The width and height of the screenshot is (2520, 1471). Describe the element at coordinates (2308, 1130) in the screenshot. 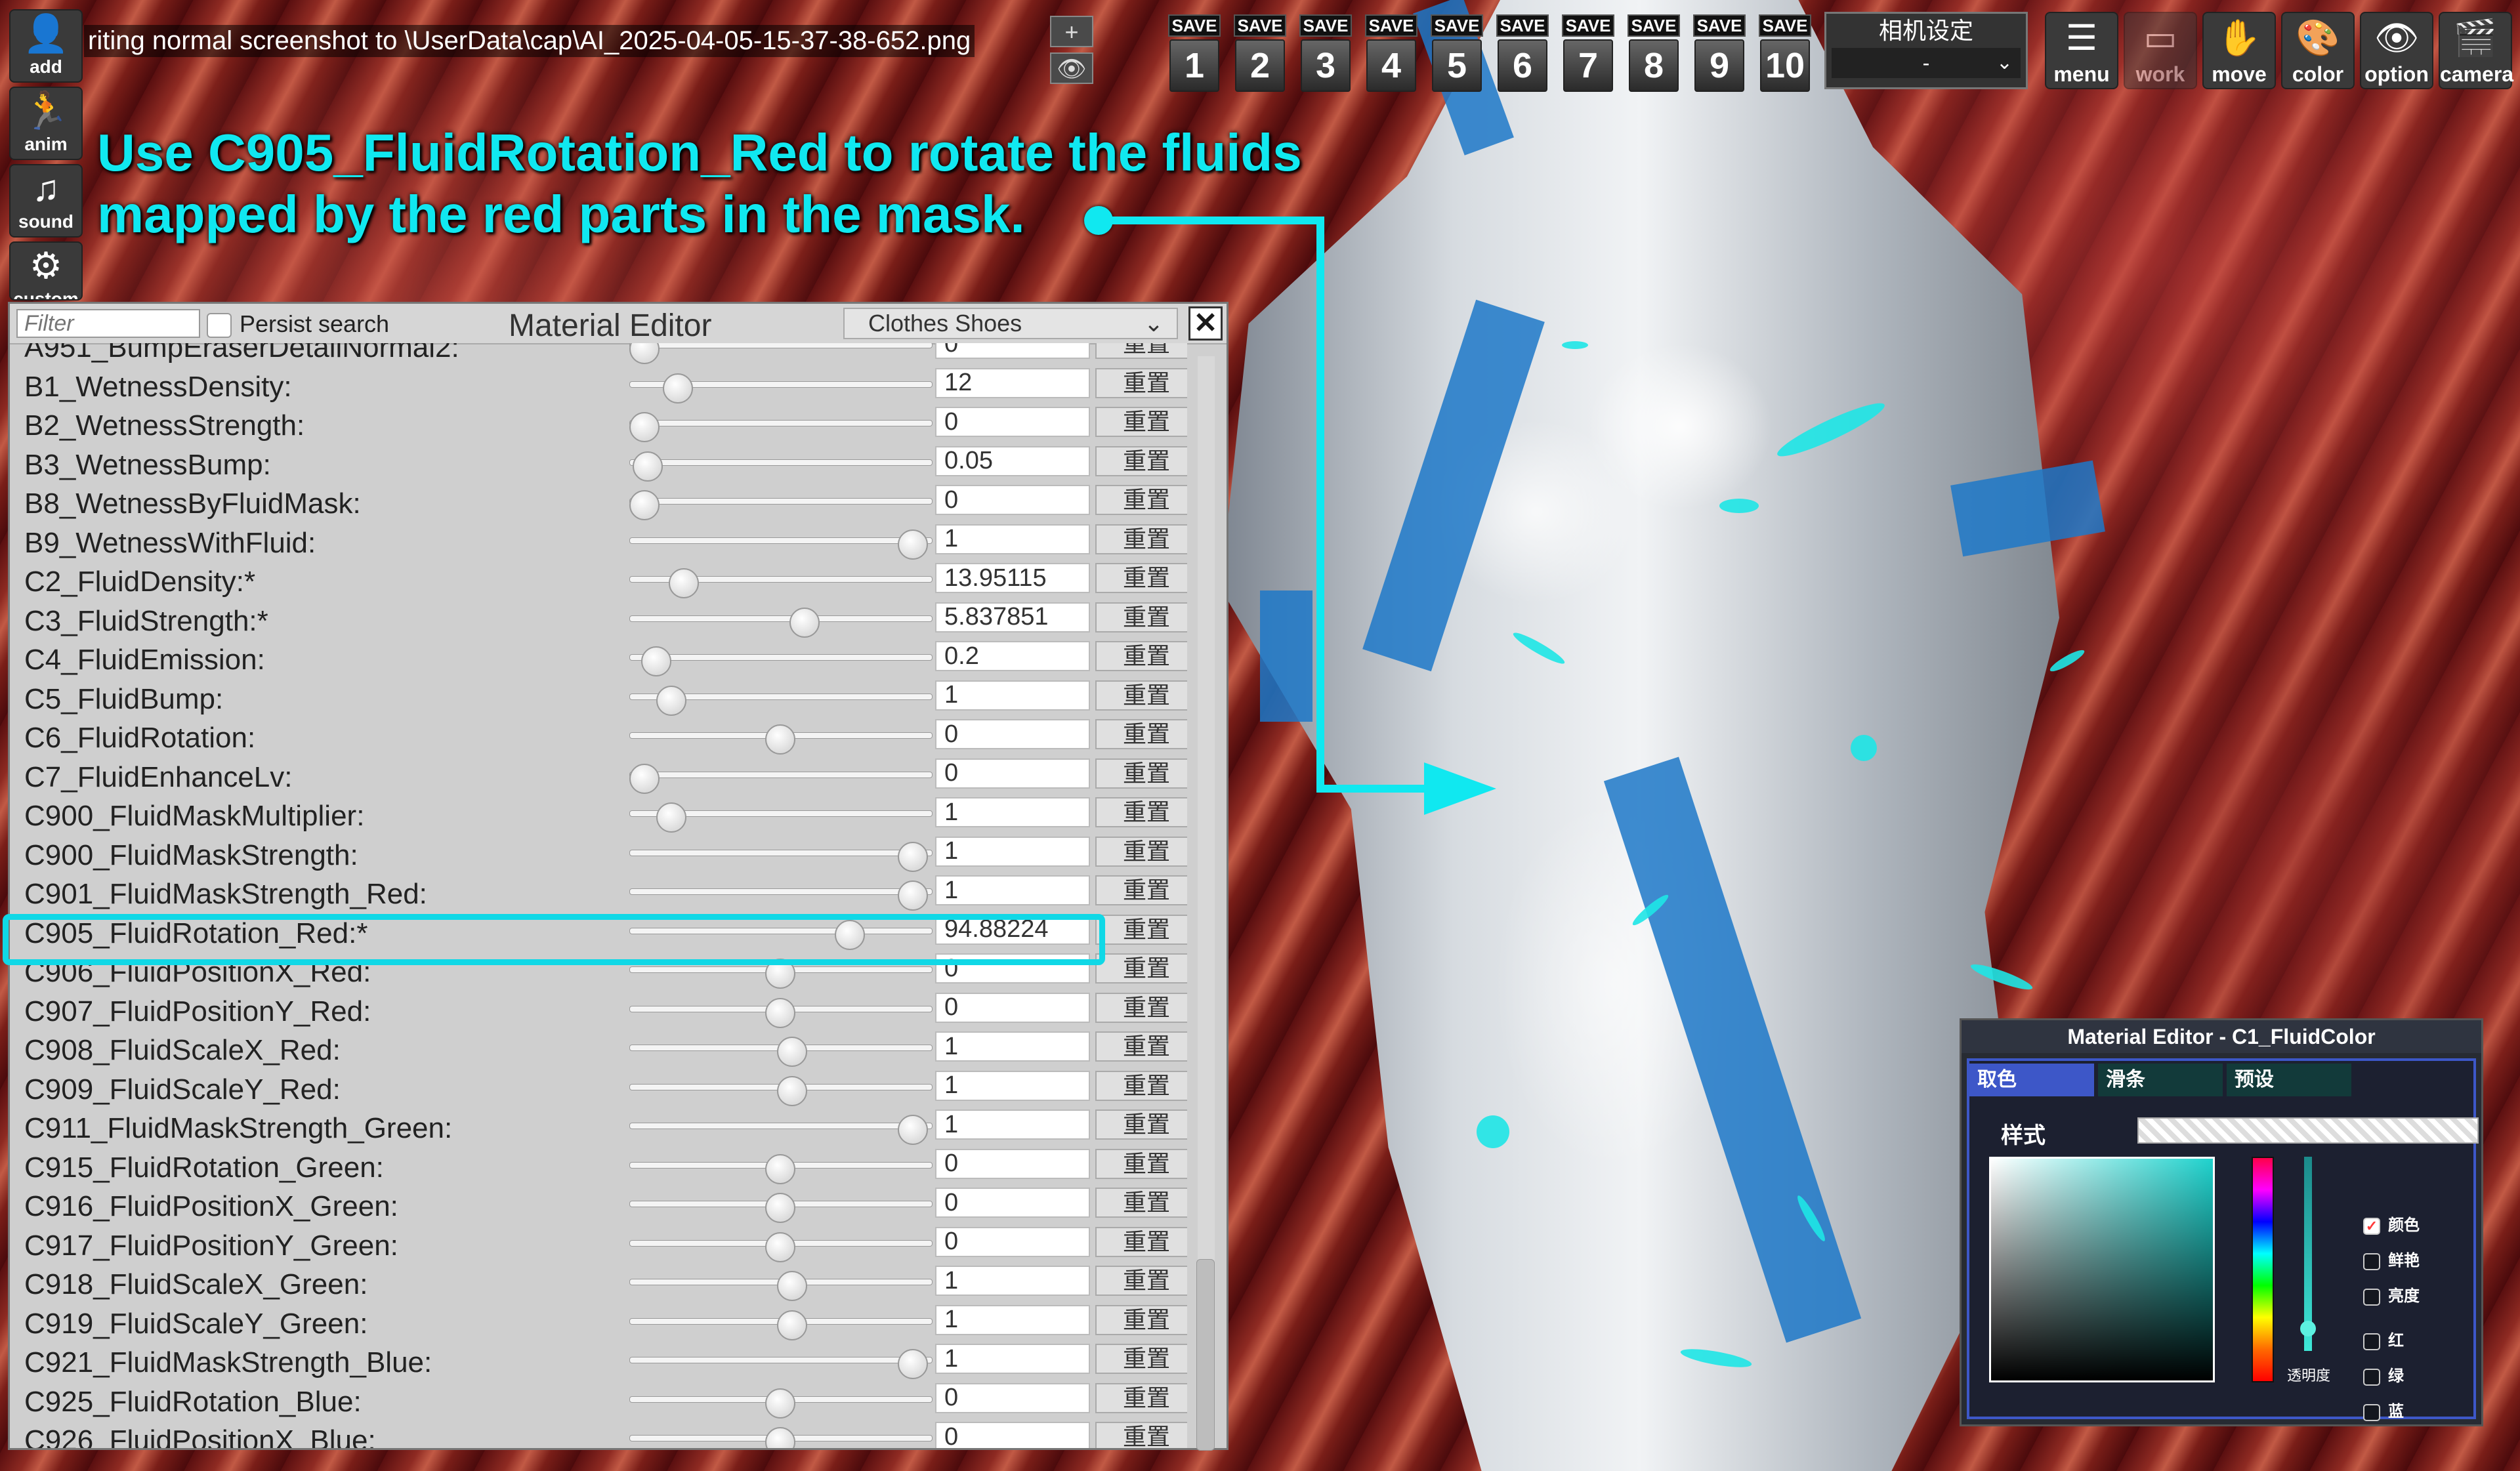

I see `color-swatch-preview` at that location.